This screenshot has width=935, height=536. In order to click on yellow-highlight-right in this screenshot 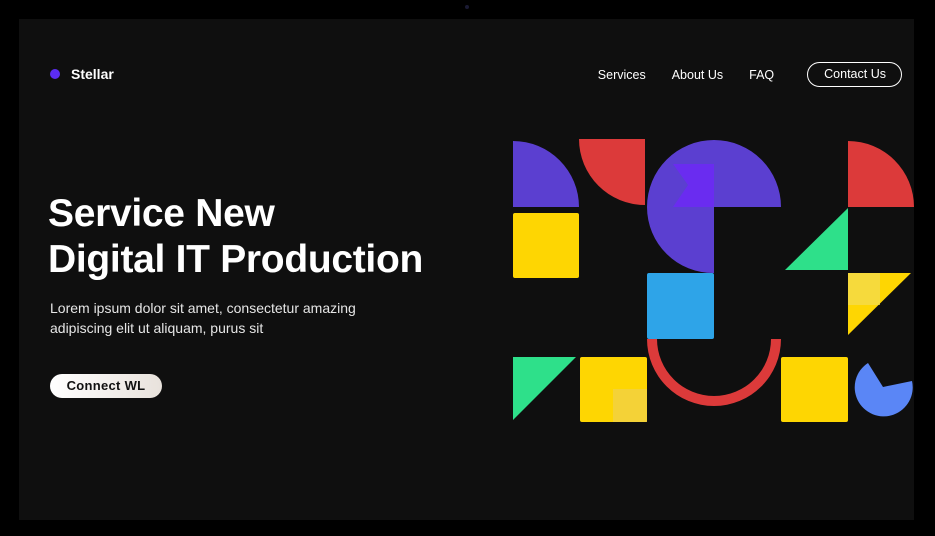, I will do `click(864, 289)`.